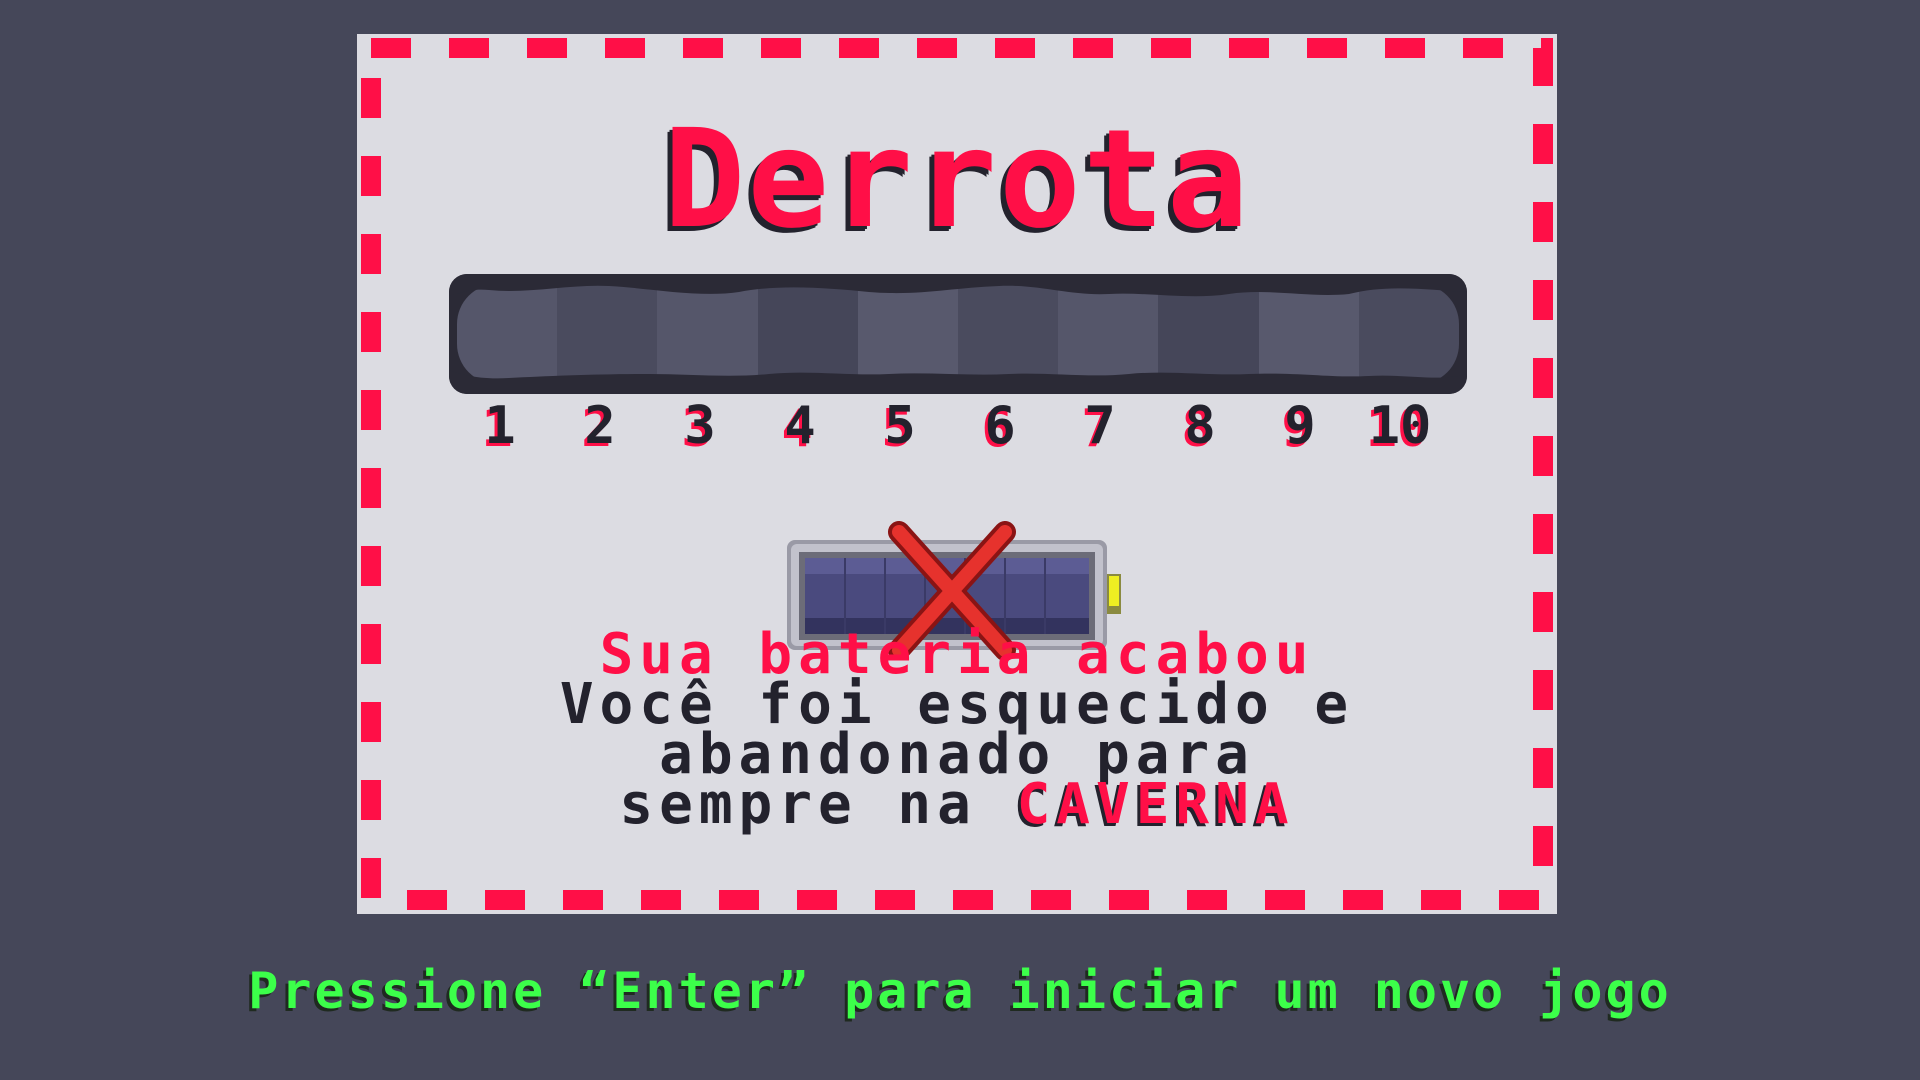 Image resolution: width=1920 pixels, height=1080 pixels. What do you see at coordinates (958, 430) in the screenshot?
I see `level-number-row: 1 2 3 4 5 6 7 8 9 10` at bounding box center [958, 430].